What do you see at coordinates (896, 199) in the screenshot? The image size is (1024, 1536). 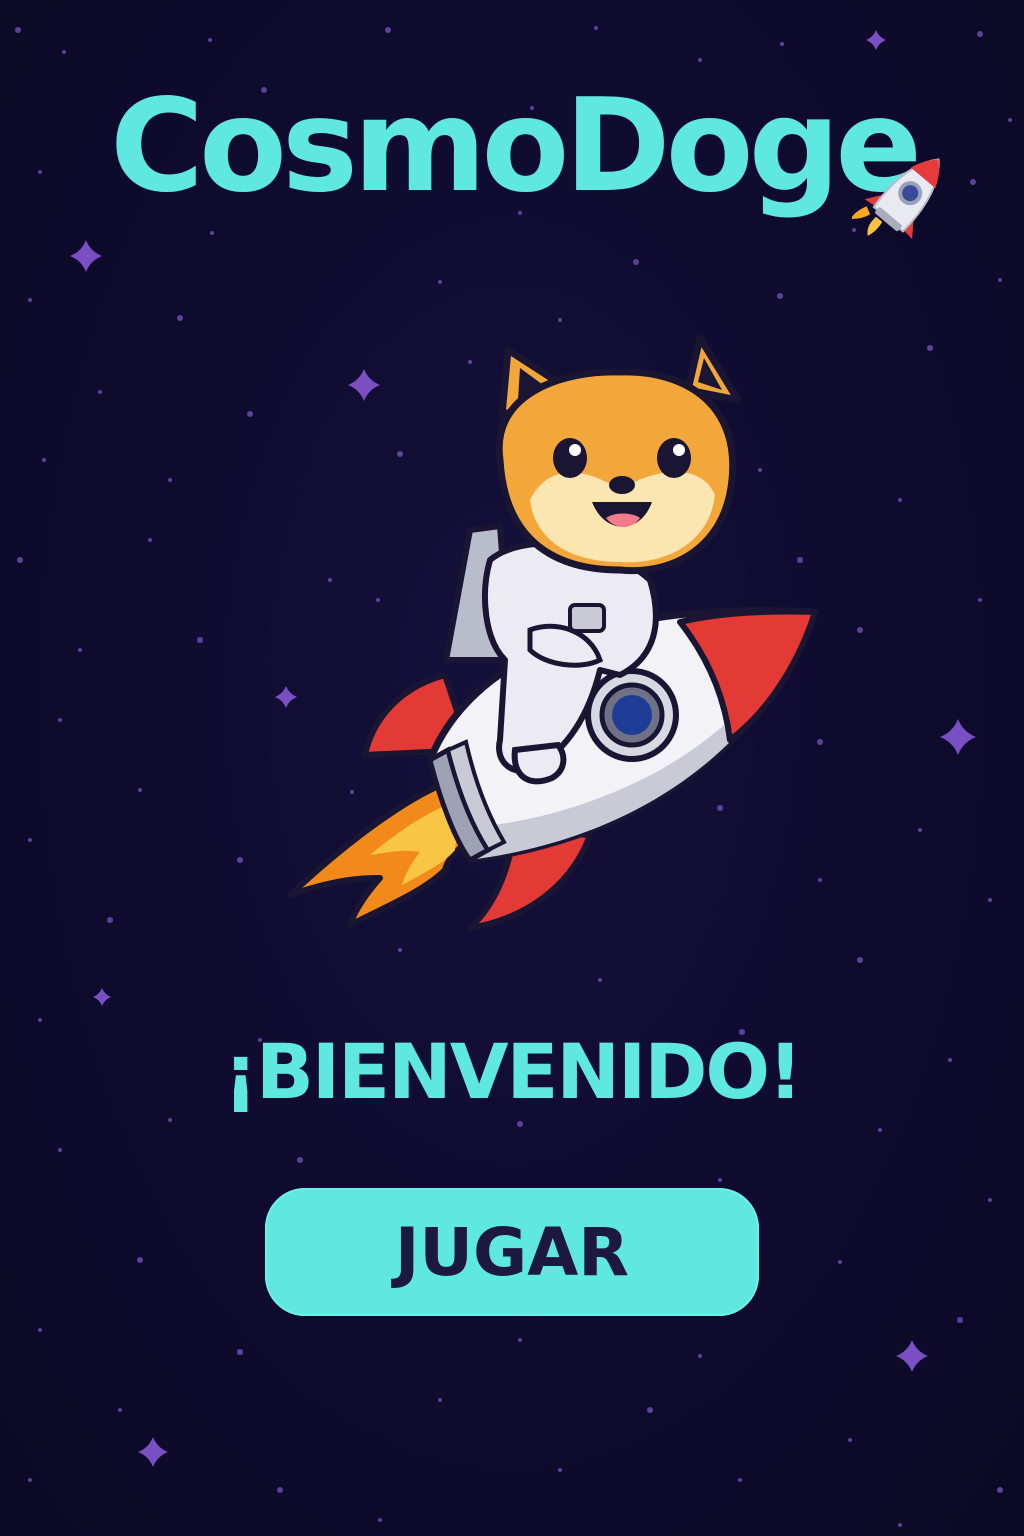 I see `rocket-icon` at bounding box center [896, 199].